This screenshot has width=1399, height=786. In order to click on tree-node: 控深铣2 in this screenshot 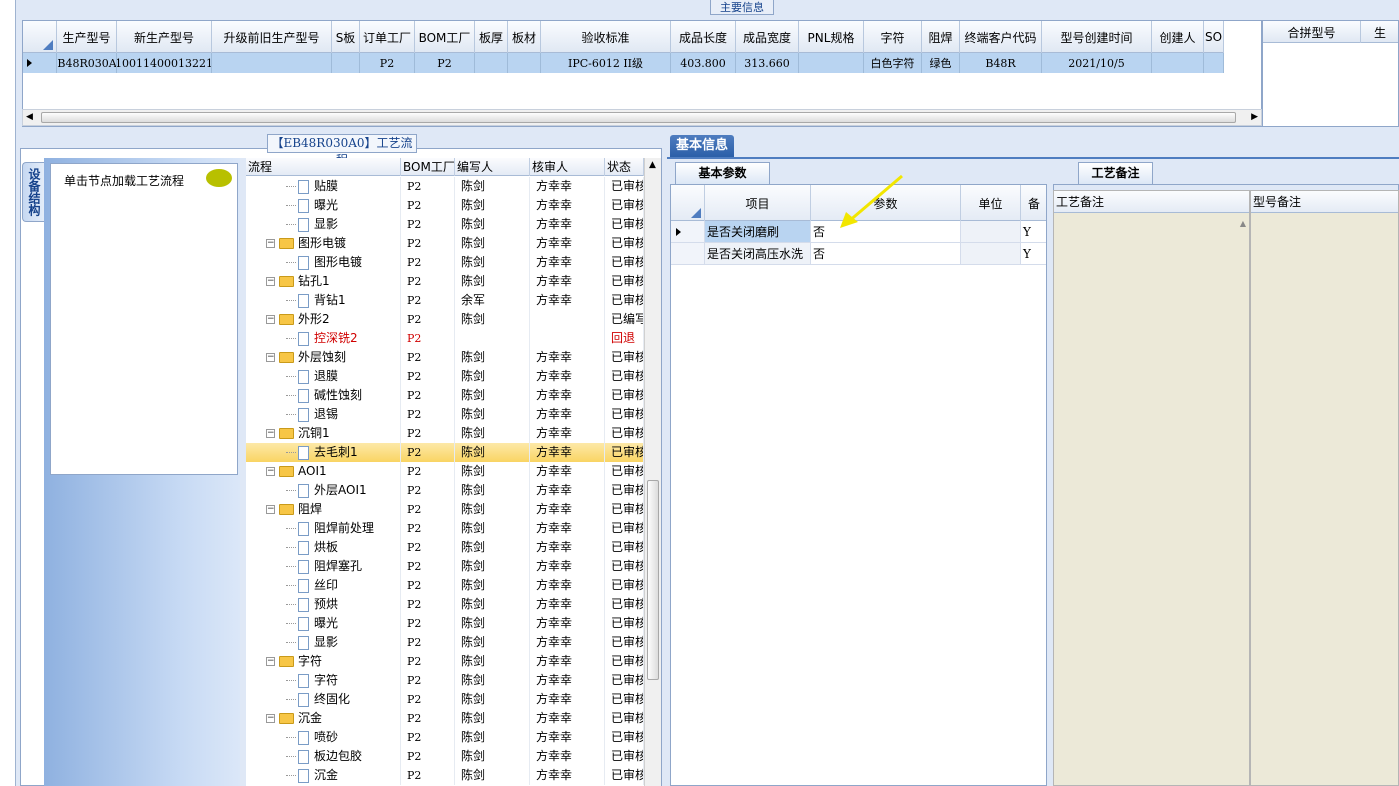, I will do `click(323, 338)`.